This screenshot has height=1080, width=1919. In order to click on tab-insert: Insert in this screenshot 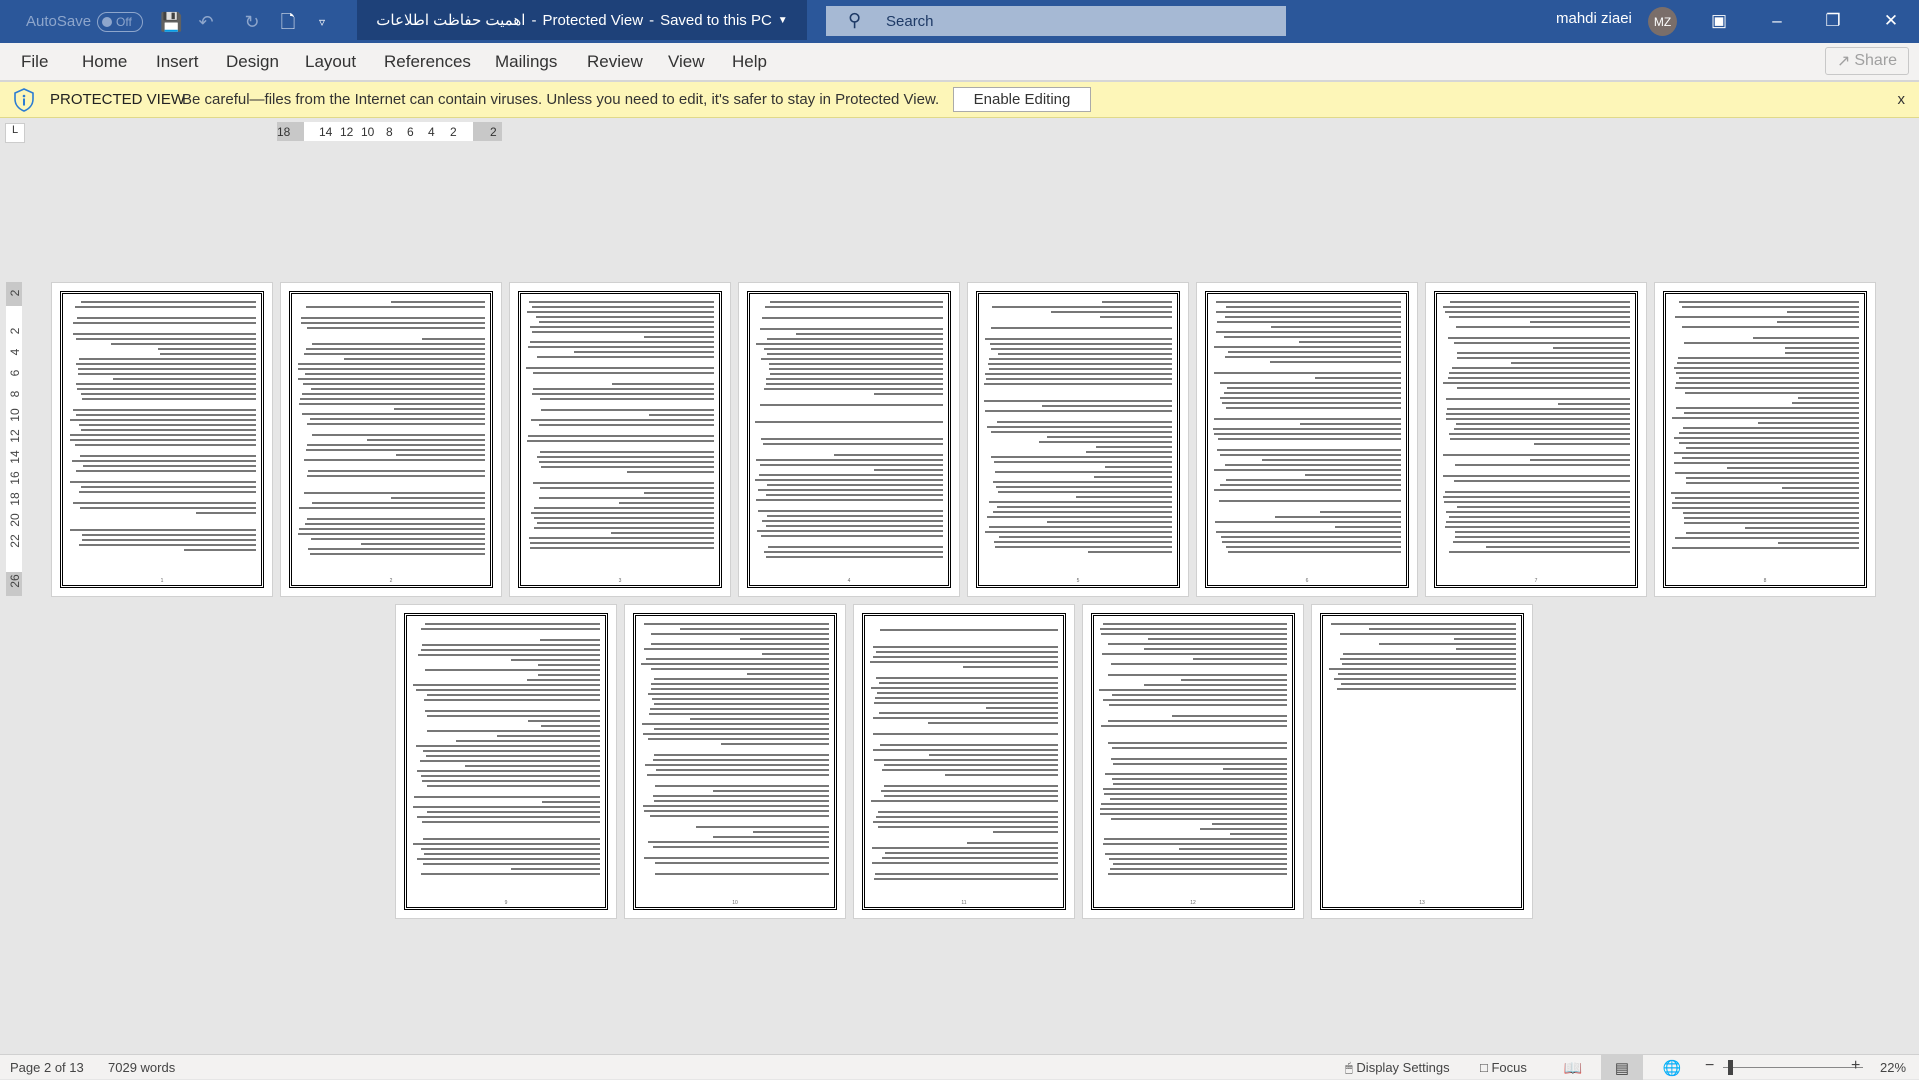, I will do `click(177, 62)`.